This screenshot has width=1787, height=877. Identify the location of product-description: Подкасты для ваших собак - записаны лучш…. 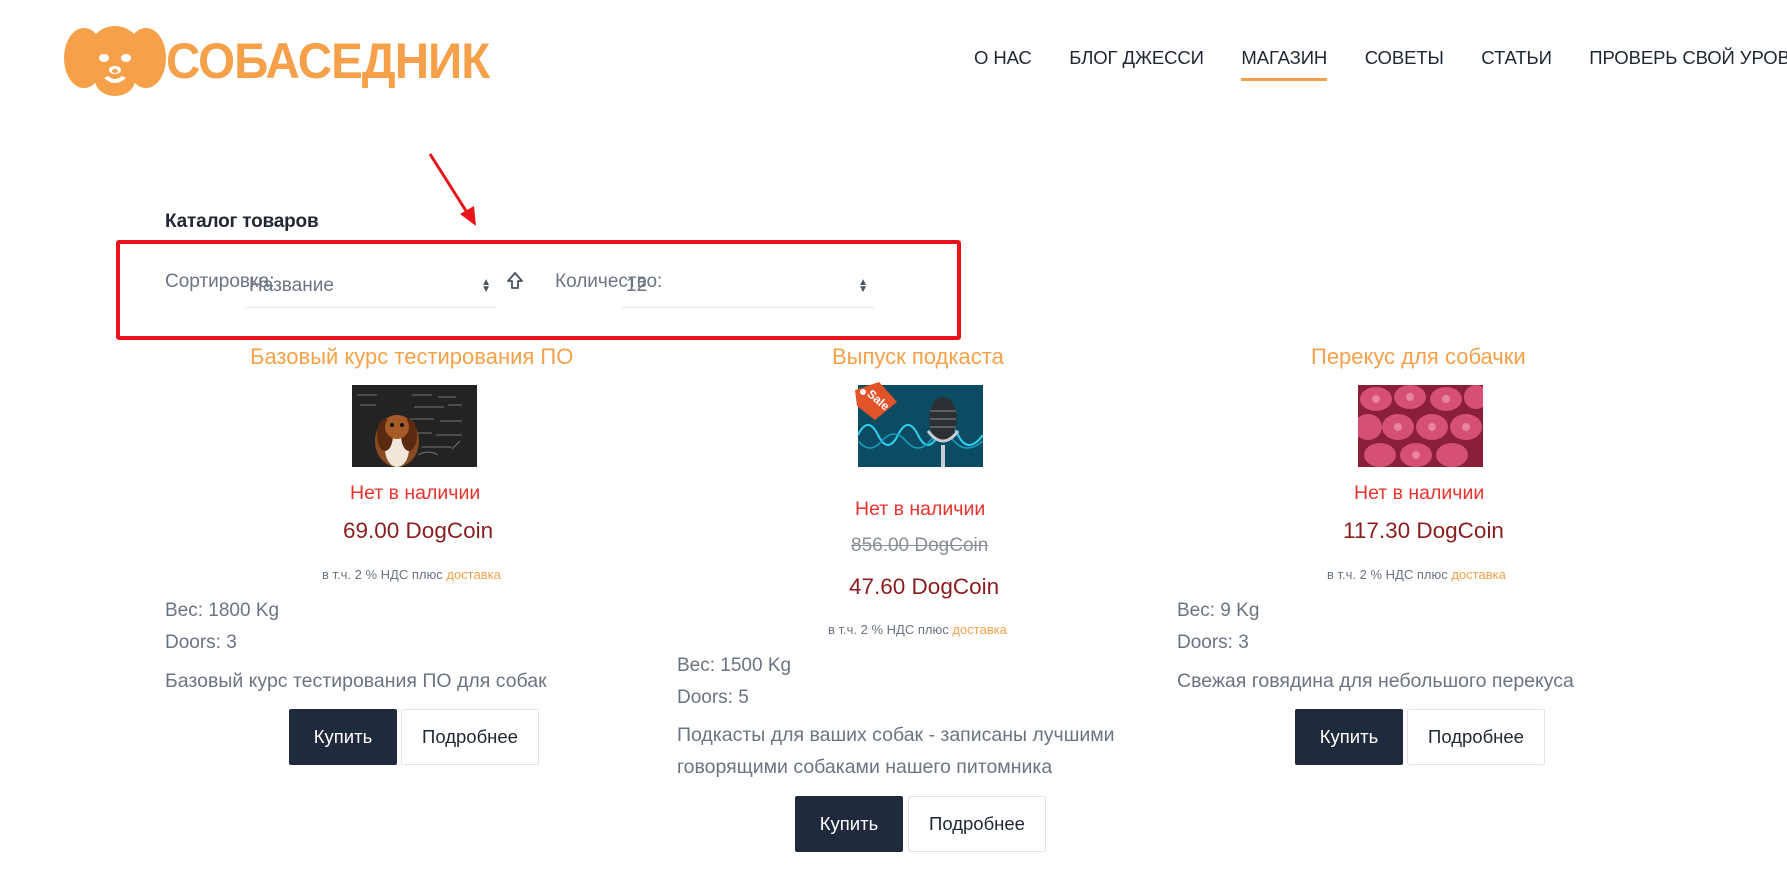
(896, 751).